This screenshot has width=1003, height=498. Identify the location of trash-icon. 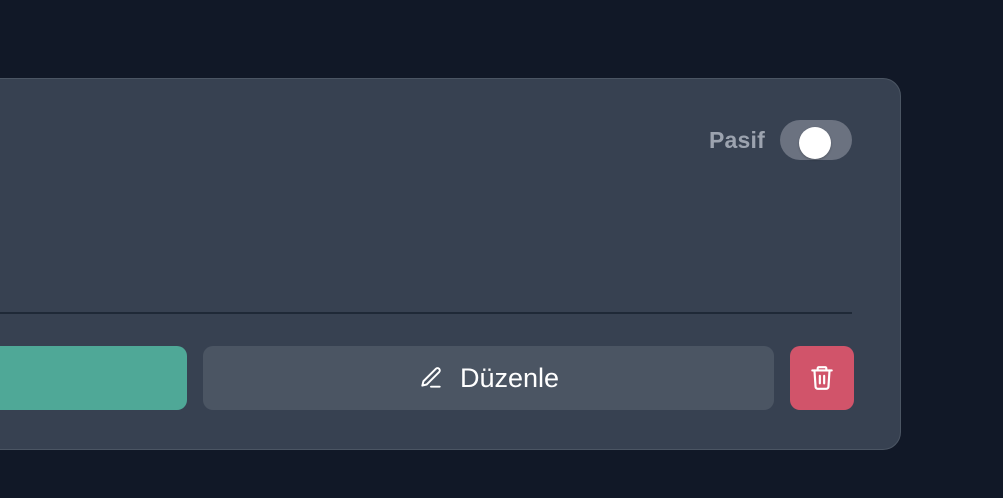
(822, 378).